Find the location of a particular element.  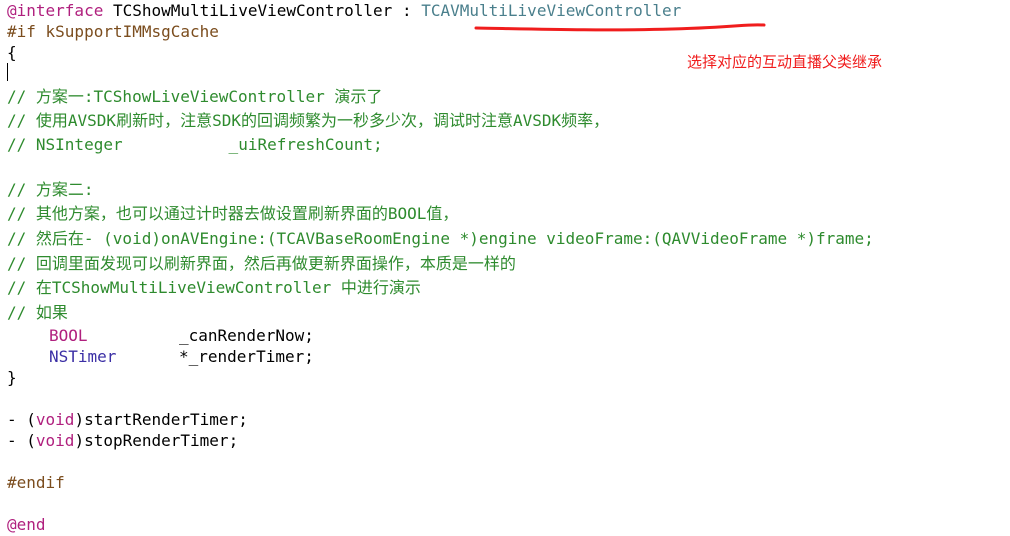

comment-line: // 如果 is located at coordinates (37, 312).